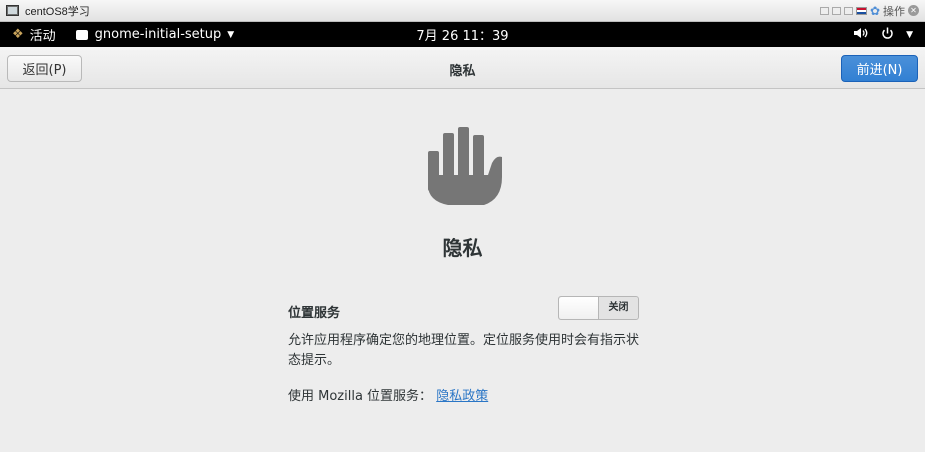 This screenshot has width=925, height=452. Describe the element at coordinates (42, 36) in the screenshot. I see `activities-label: 活动` at that location.